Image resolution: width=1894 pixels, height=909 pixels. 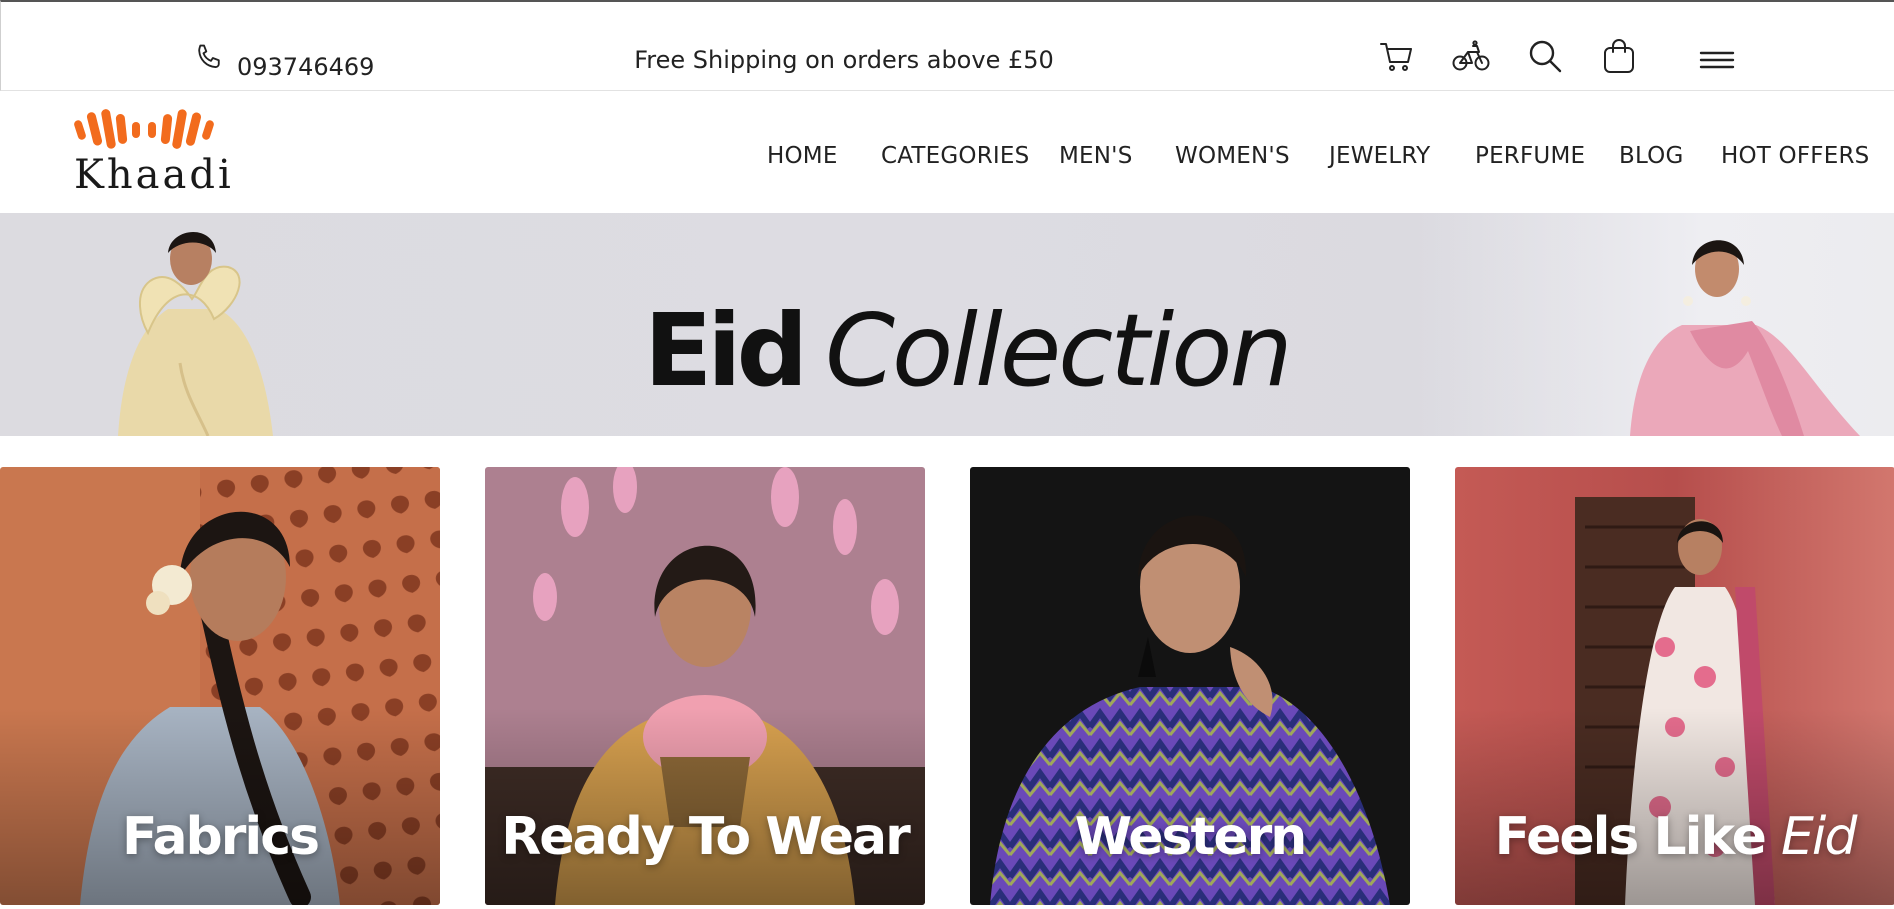 What do you see at coordinates (1545, 56) in the screenshot?
I see `search-icon` at bounding box center [1545, 56].